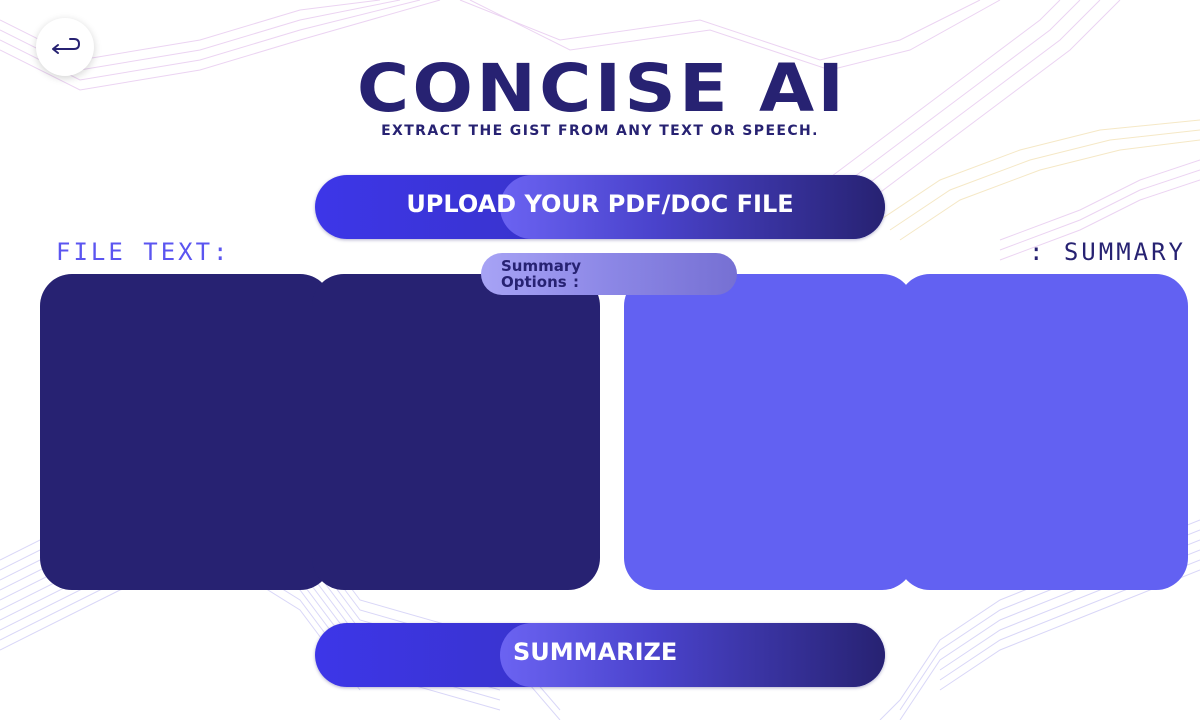  What do you see at coordinates (576, 282) in the screenshot?
I see `summary-options-colon: :` at bounding box center [576, 282].